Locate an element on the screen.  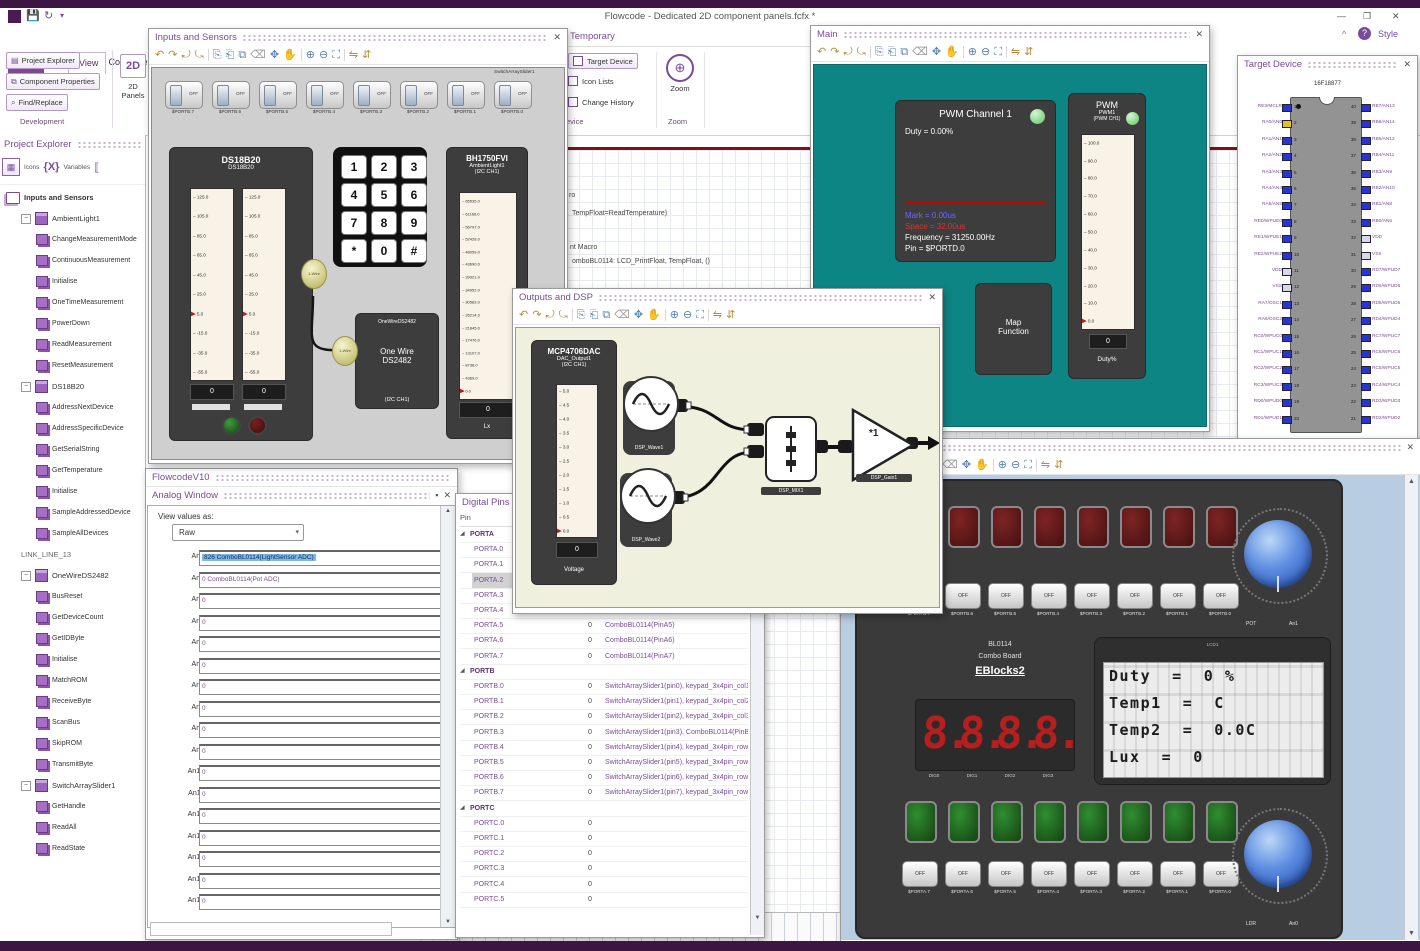
tree-item: GetSerialString is located at coordinates (72, 449).